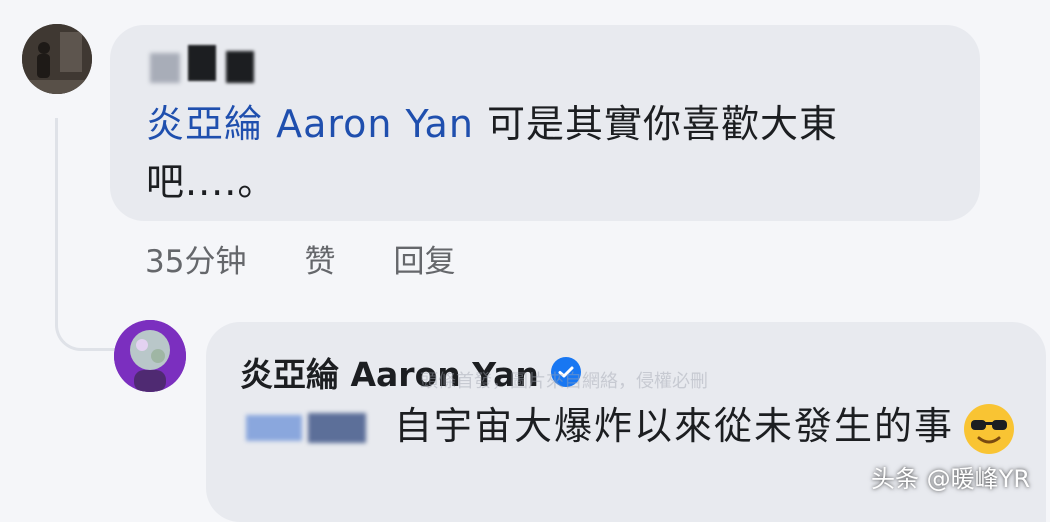 Image resolution: width=1050 pixels, height=522 pixels. Describe the element at coordinates (196, 262) in the screenshot. I see `comment-timestamp: 35分钟` at that location.